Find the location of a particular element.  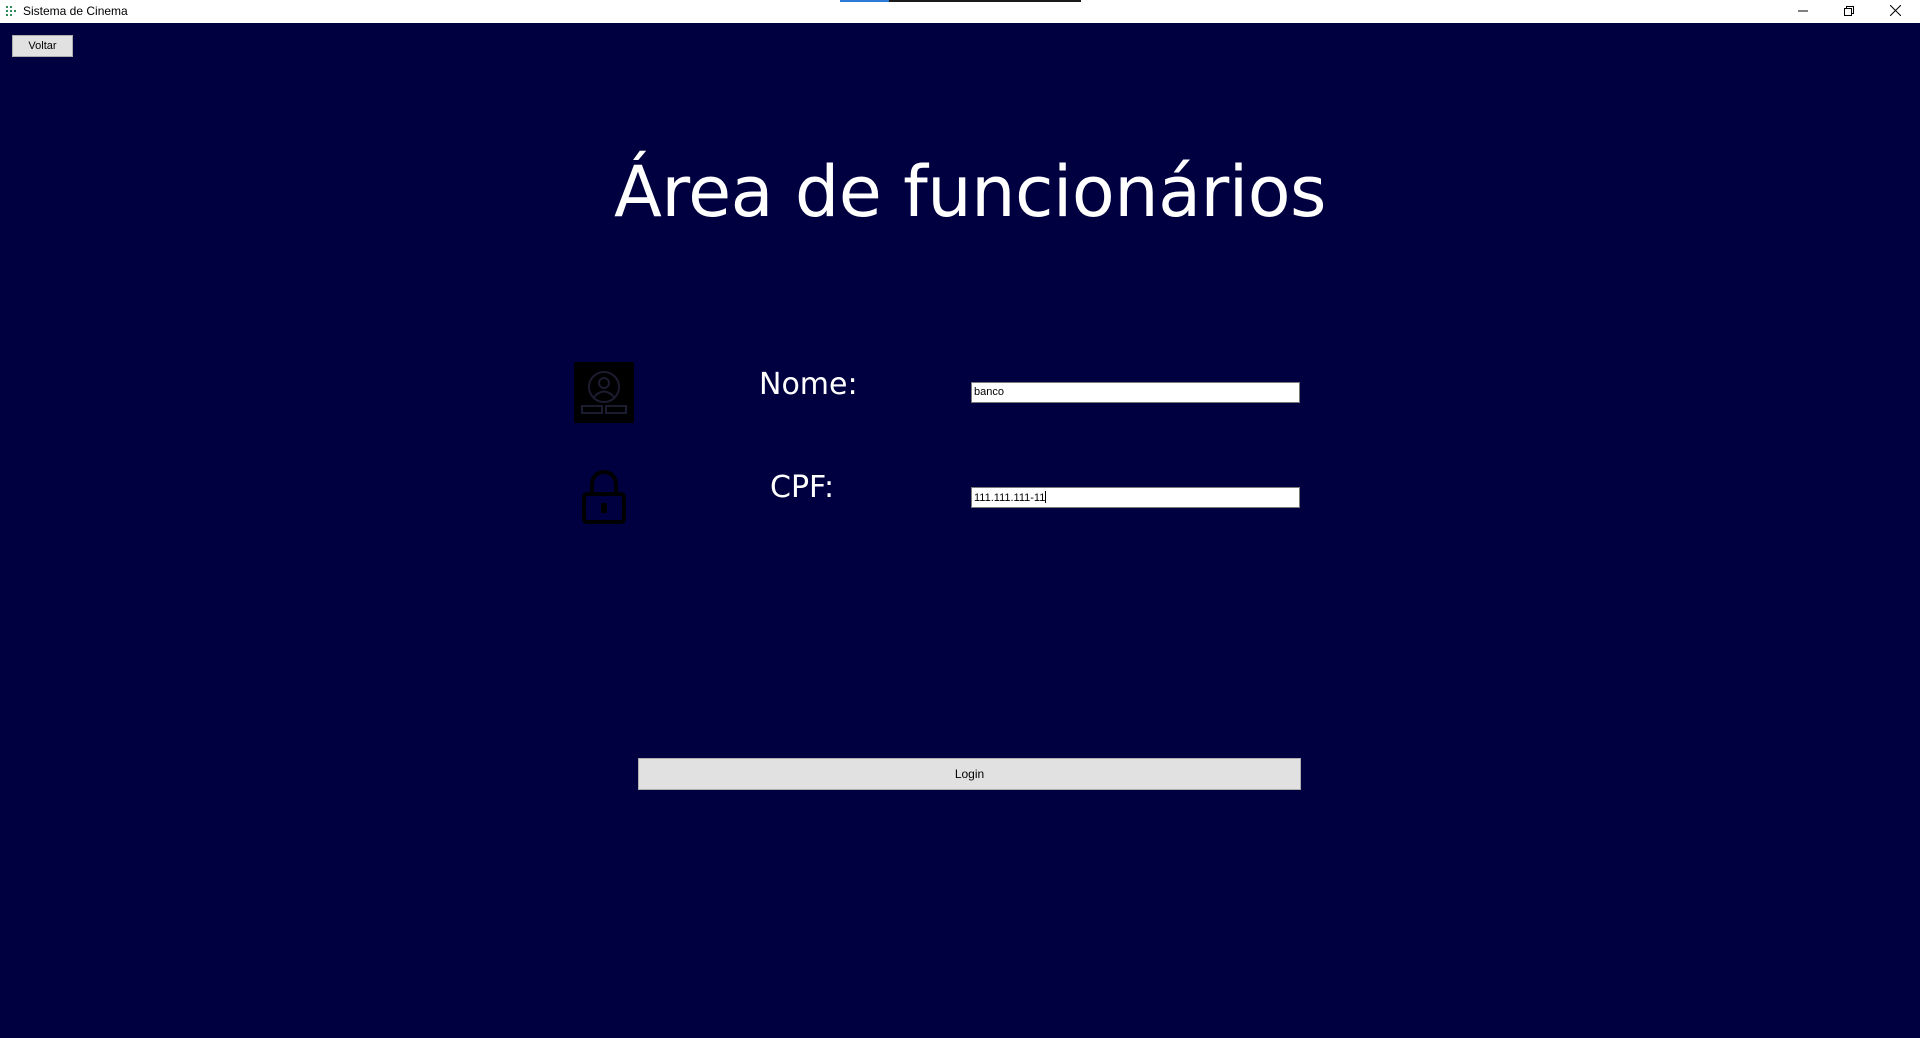

window-title: Sistema de Cinema is located at coordinates (75, 11).